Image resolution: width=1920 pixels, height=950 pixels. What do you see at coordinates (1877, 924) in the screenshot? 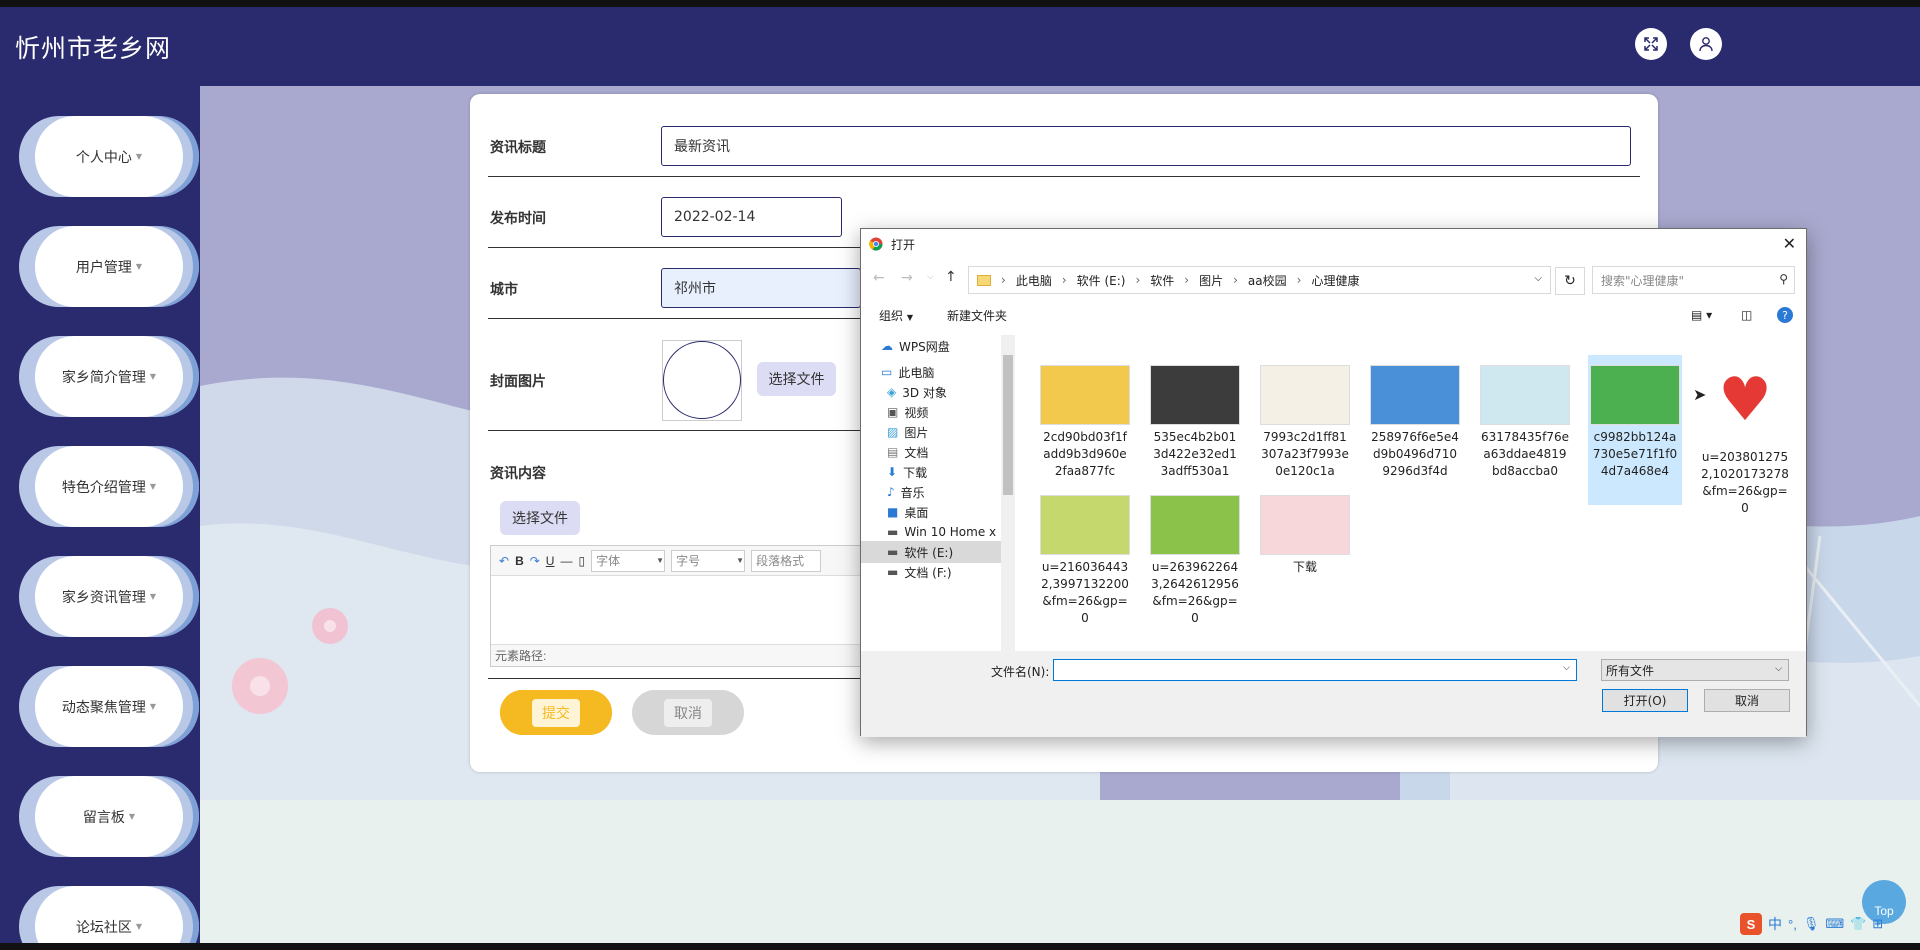
I see `toolbox-icon: ⊞` at bounding box center [1877, 924].